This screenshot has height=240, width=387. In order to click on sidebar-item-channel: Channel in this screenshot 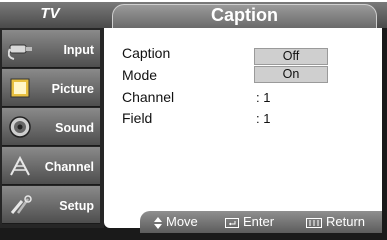, I will do `click(51, 166)`.